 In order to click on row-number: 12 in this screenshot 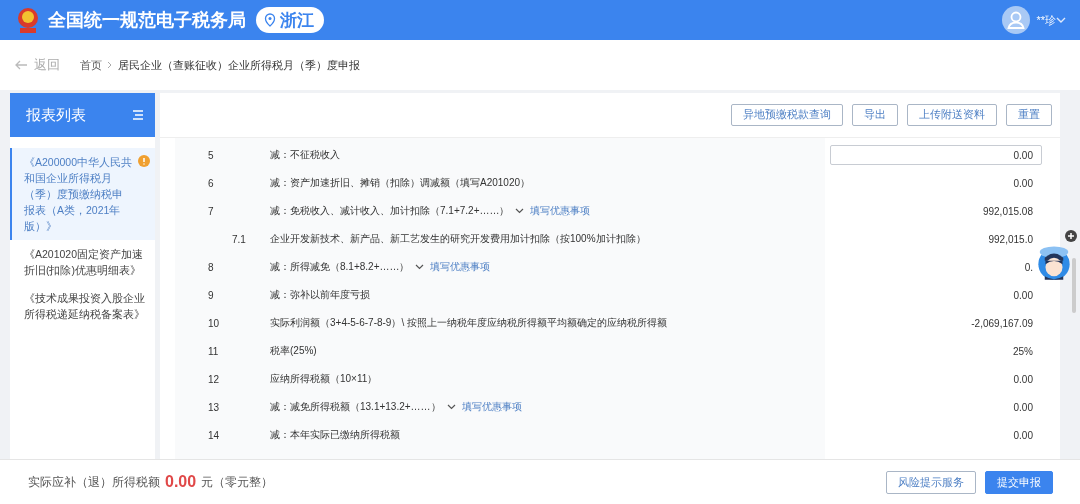, I will do `click(214, 379)`.